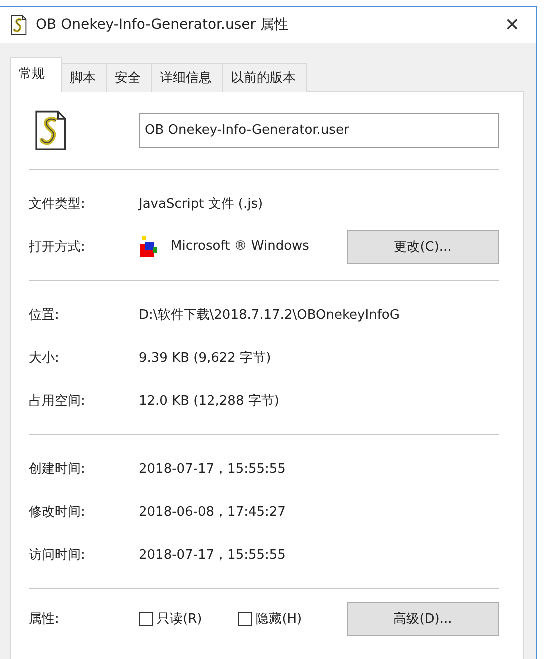  What do you see at coordinates (201, 204) in the screenshot?
I see `property-value: JavaScript 文件 (.js)` at bounding box center [201, 204].